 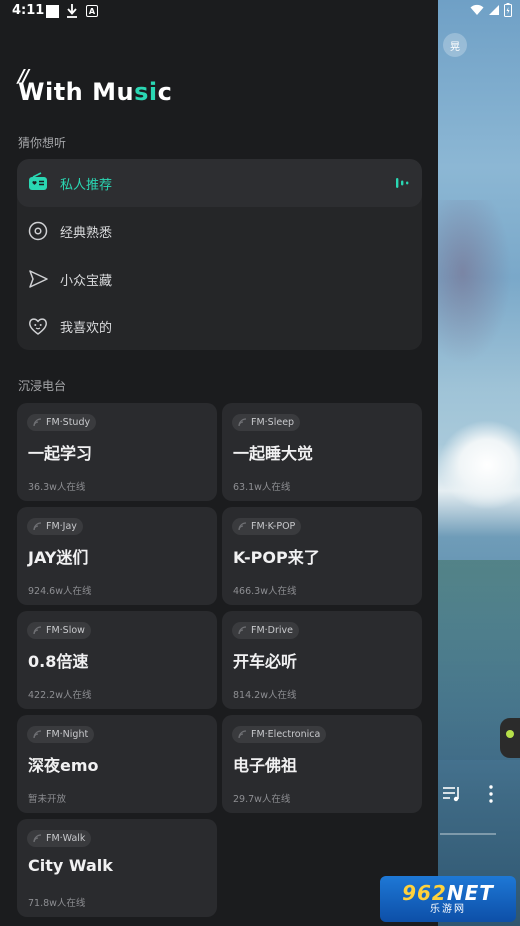 I want to click on mascot-eye, so click(x=510, y=734).